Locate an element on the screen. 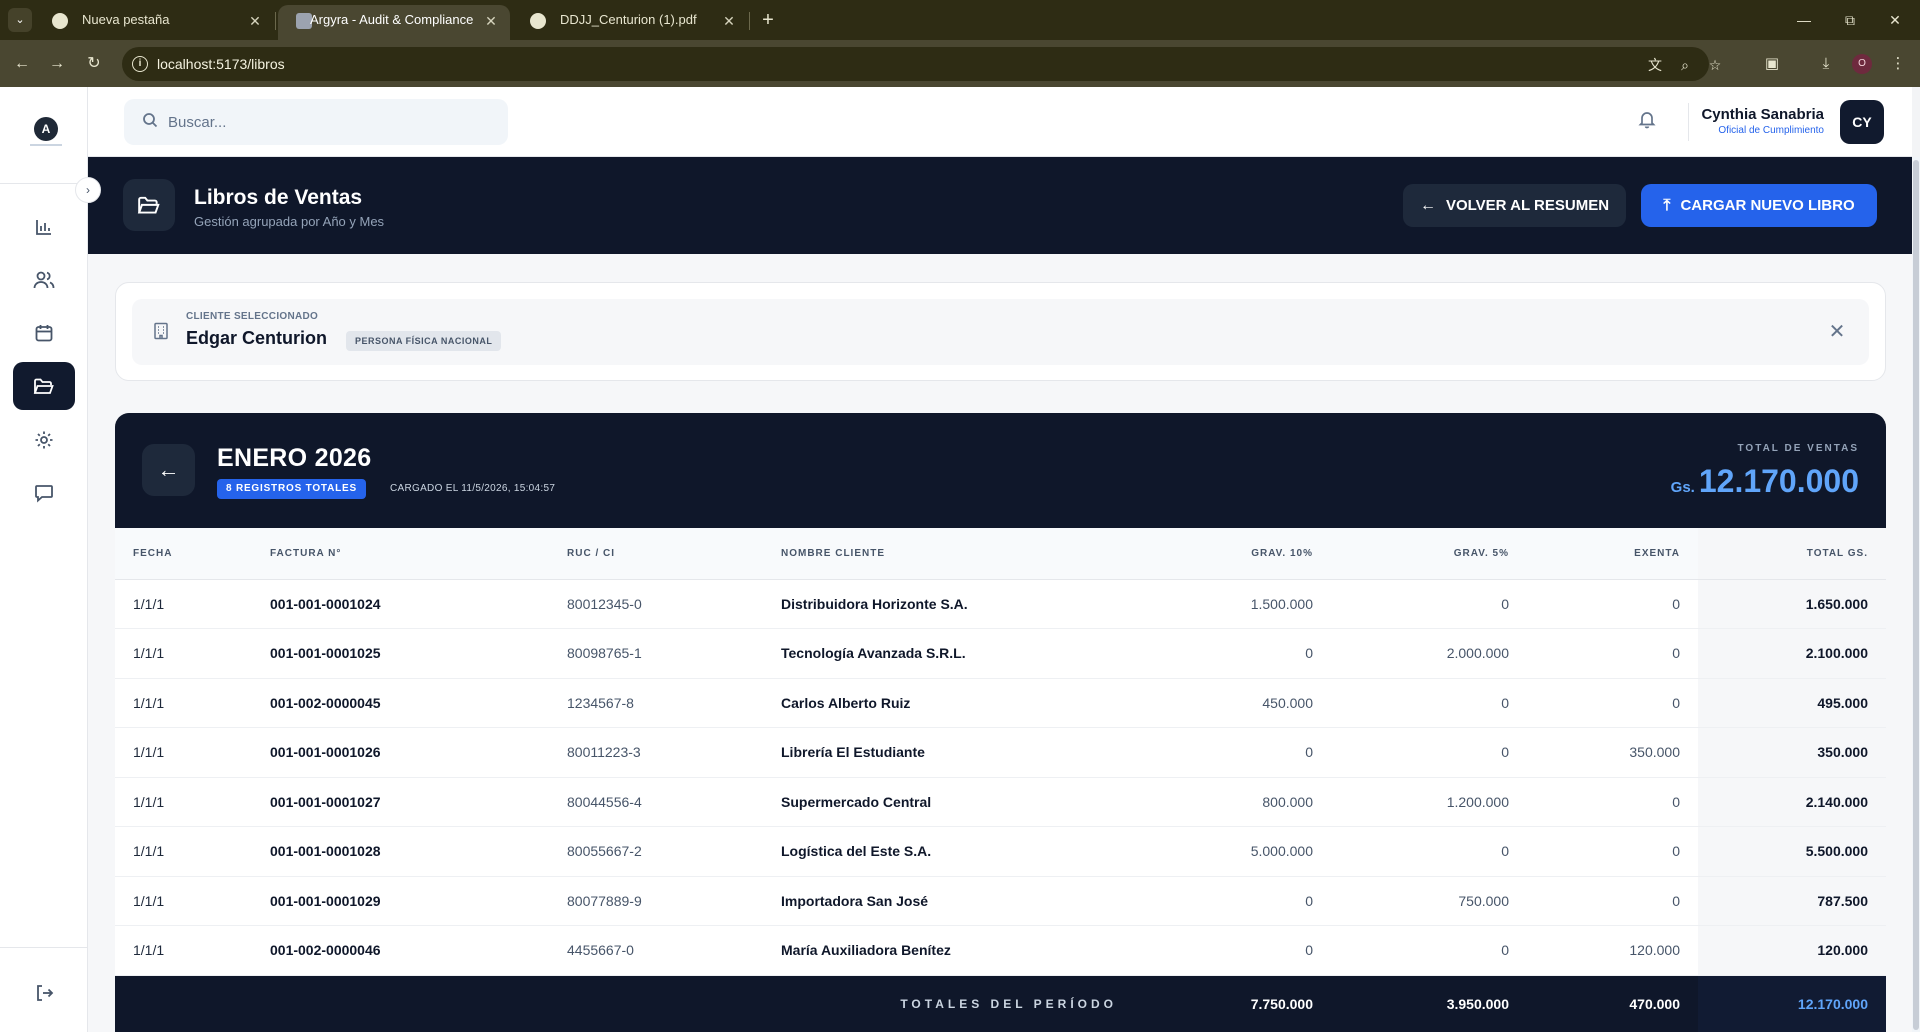 The height and width of the screenshot is (1032, 1920). back-to-summary-label: VOLVER AL RESUMEN is located at coordinates (1527, 205).